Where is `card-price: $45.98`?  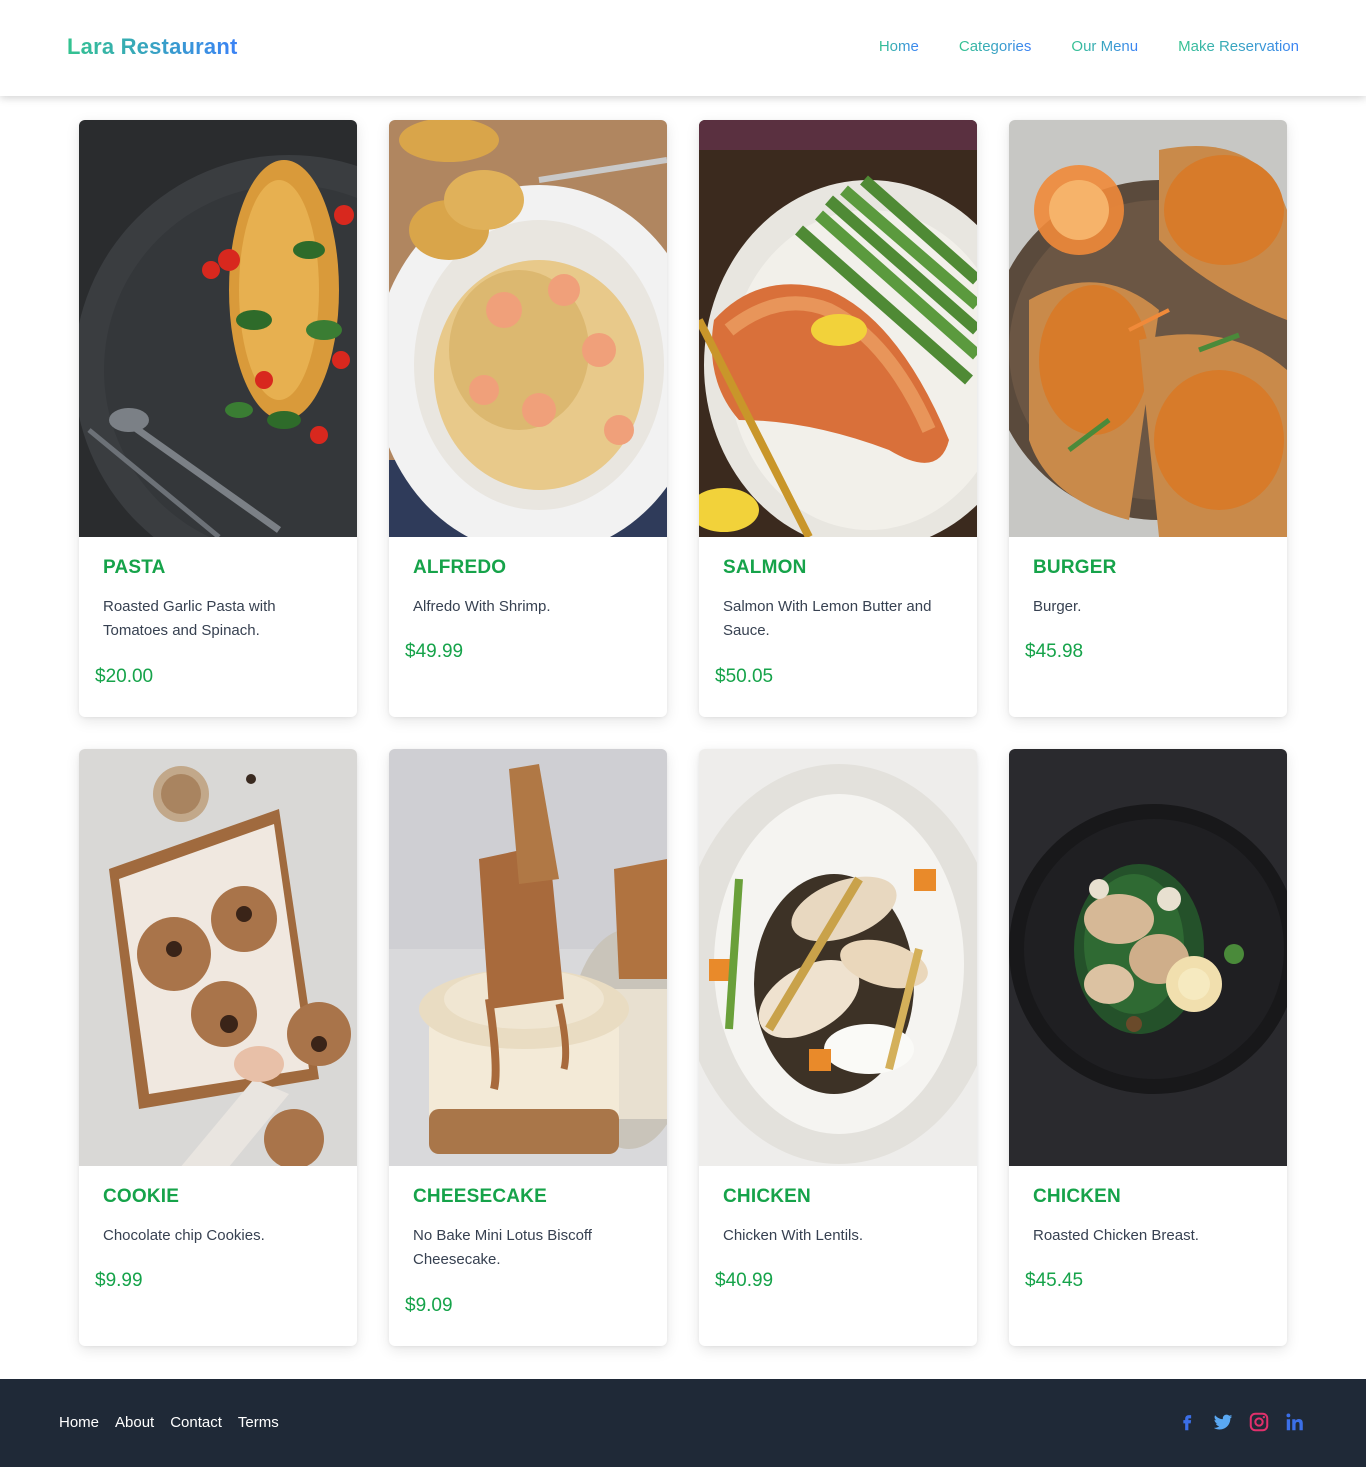
card-price: $45.98 is located at coordinates (1054, 651).